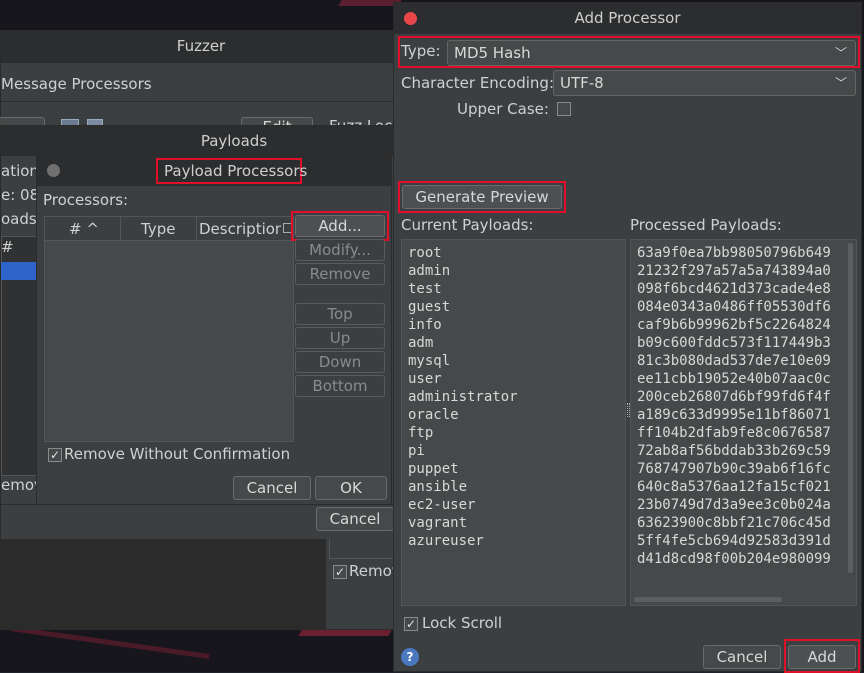 The width and height of the screenshot is (864, 673). I want to click on character-encoding-value: UTF-8, so click(582, 83).